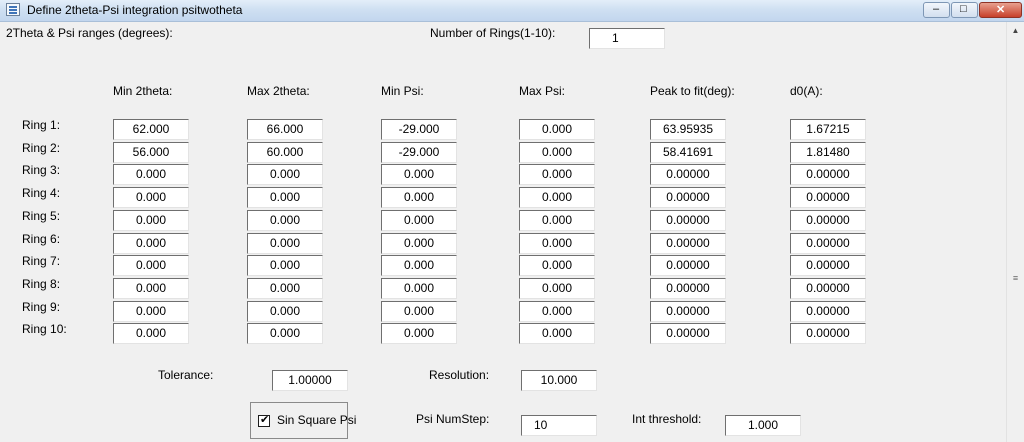  Describe the element at coordinates (453, 419) in the screenshot. I see `psi-numstep-label: Psi NumStep:` at that location.